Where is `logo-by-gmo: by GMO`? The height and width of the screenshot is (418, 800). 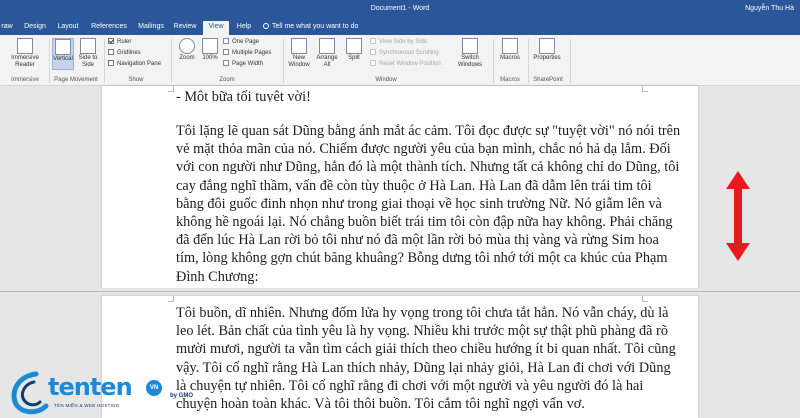 logo-by-gmo: by GMO is located at coordinates (182, 396).